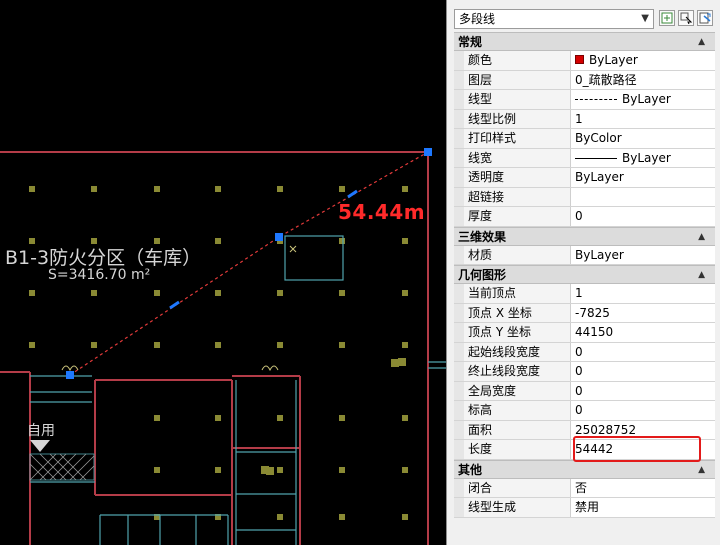  Describe the element at coordinates (643, 429) in the screenshot. I see `property-value: 25028752` at that location.